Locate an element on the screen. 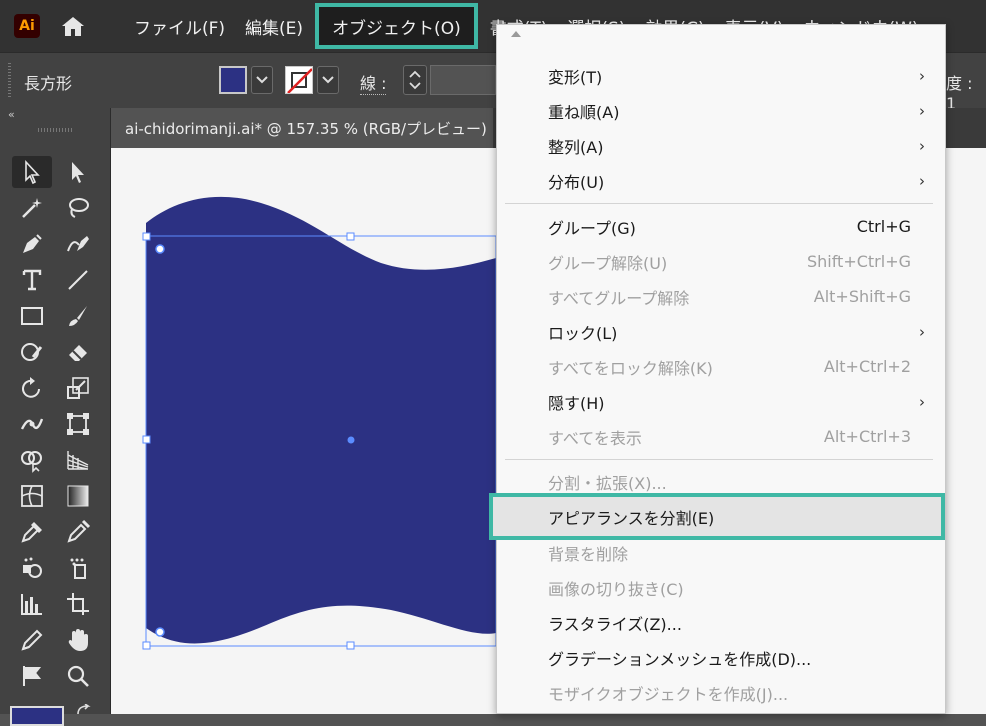 This screenshot has width=986, height=726. search-icon is located at coordinates (78, 676).